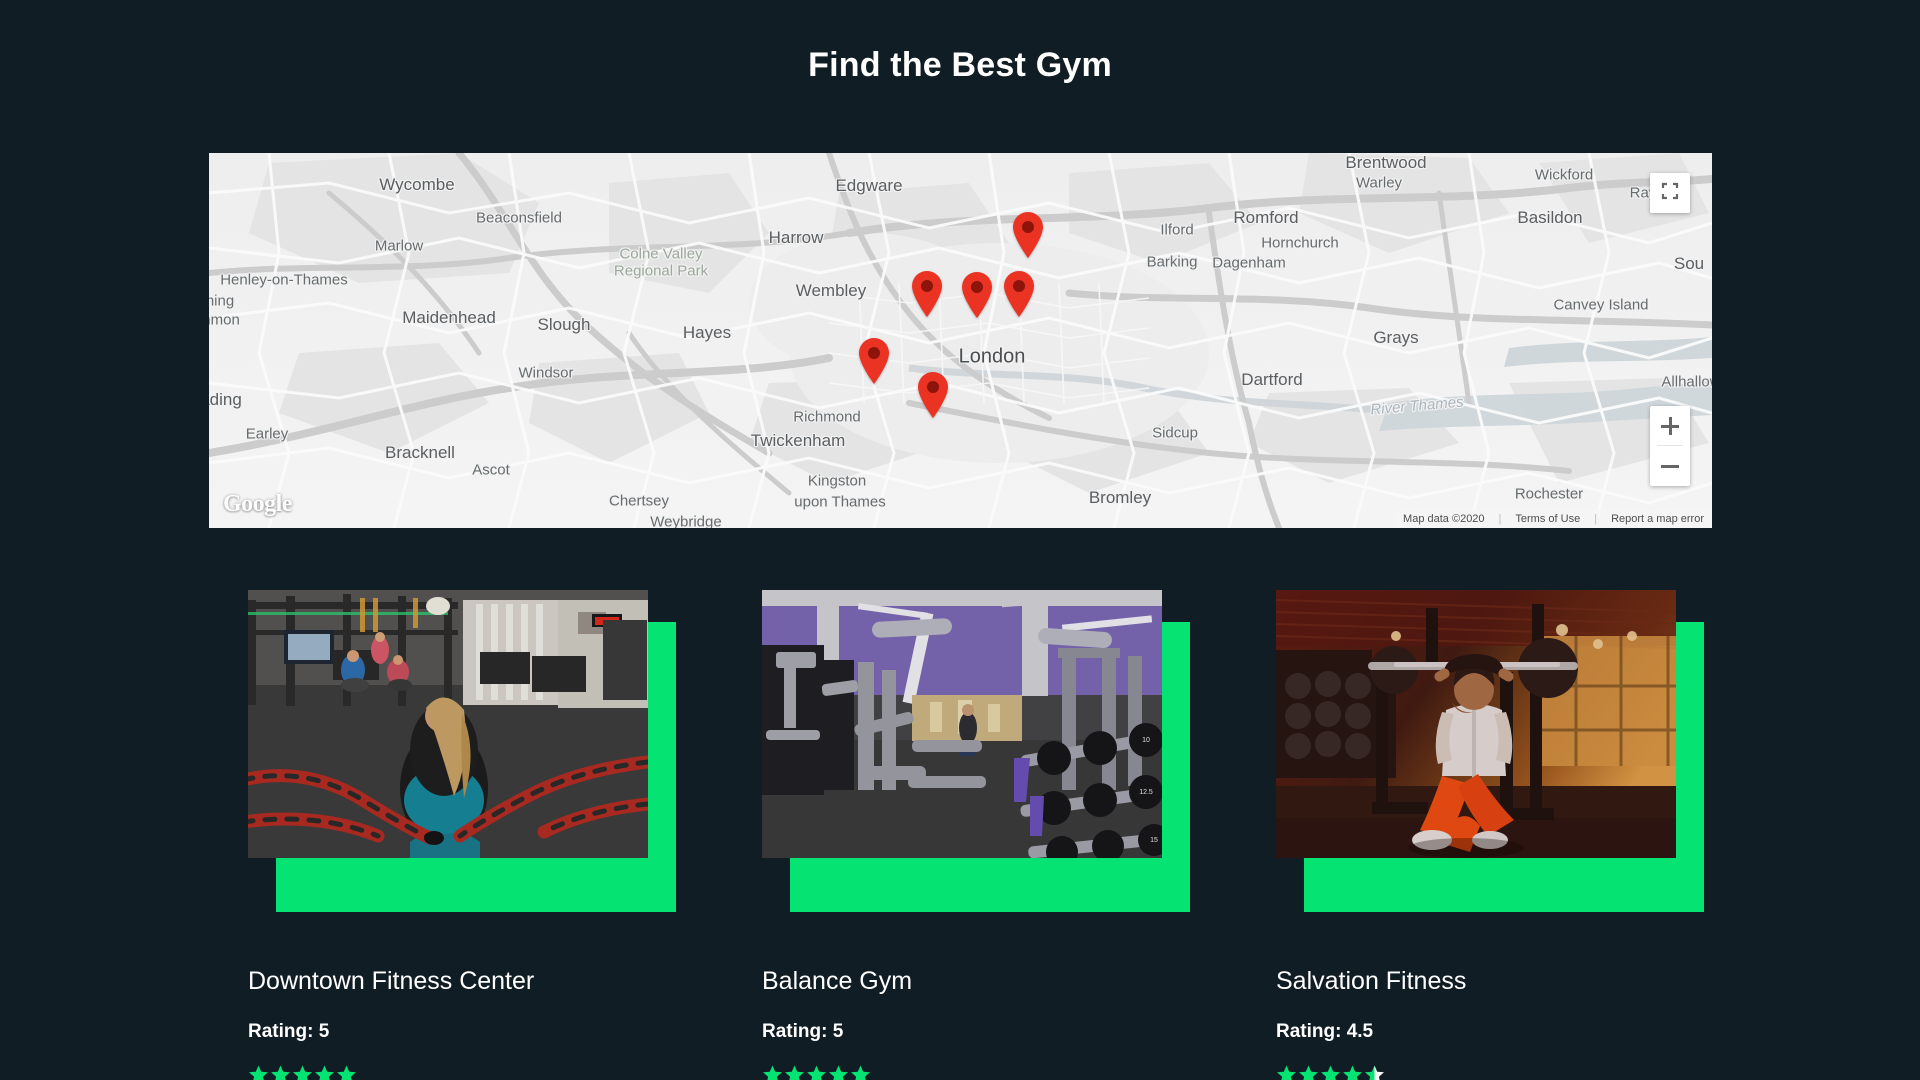  Describe the element at coordinates (960, 65) in the screenshot. I see `page-title: Find the Best Gym` at that location.